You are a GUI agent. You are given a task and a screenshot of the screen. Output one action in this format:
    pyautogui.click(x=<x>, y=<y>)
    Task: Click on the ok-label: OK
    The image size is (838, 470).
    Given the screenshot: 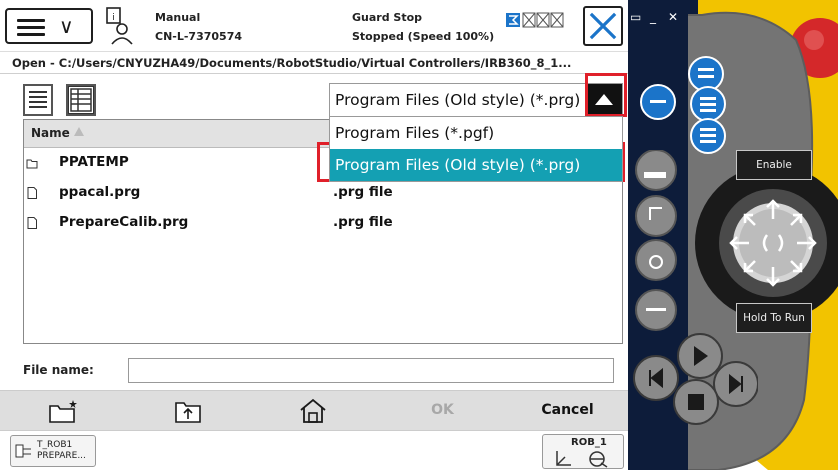 What is the action you would take?
    pyautogui.click(x=442, y=410)
    